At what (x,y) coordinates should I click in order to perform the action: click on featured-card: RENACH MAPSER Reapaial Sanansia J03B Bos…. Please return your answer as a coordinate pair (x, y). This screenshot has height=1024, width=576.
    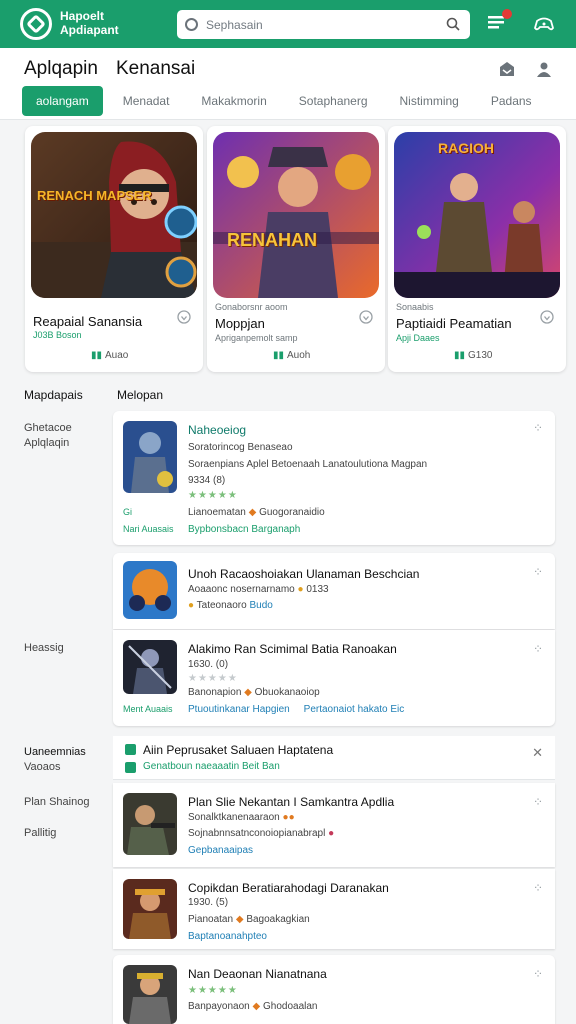
    Looking at the image, I should click on (114, 249).